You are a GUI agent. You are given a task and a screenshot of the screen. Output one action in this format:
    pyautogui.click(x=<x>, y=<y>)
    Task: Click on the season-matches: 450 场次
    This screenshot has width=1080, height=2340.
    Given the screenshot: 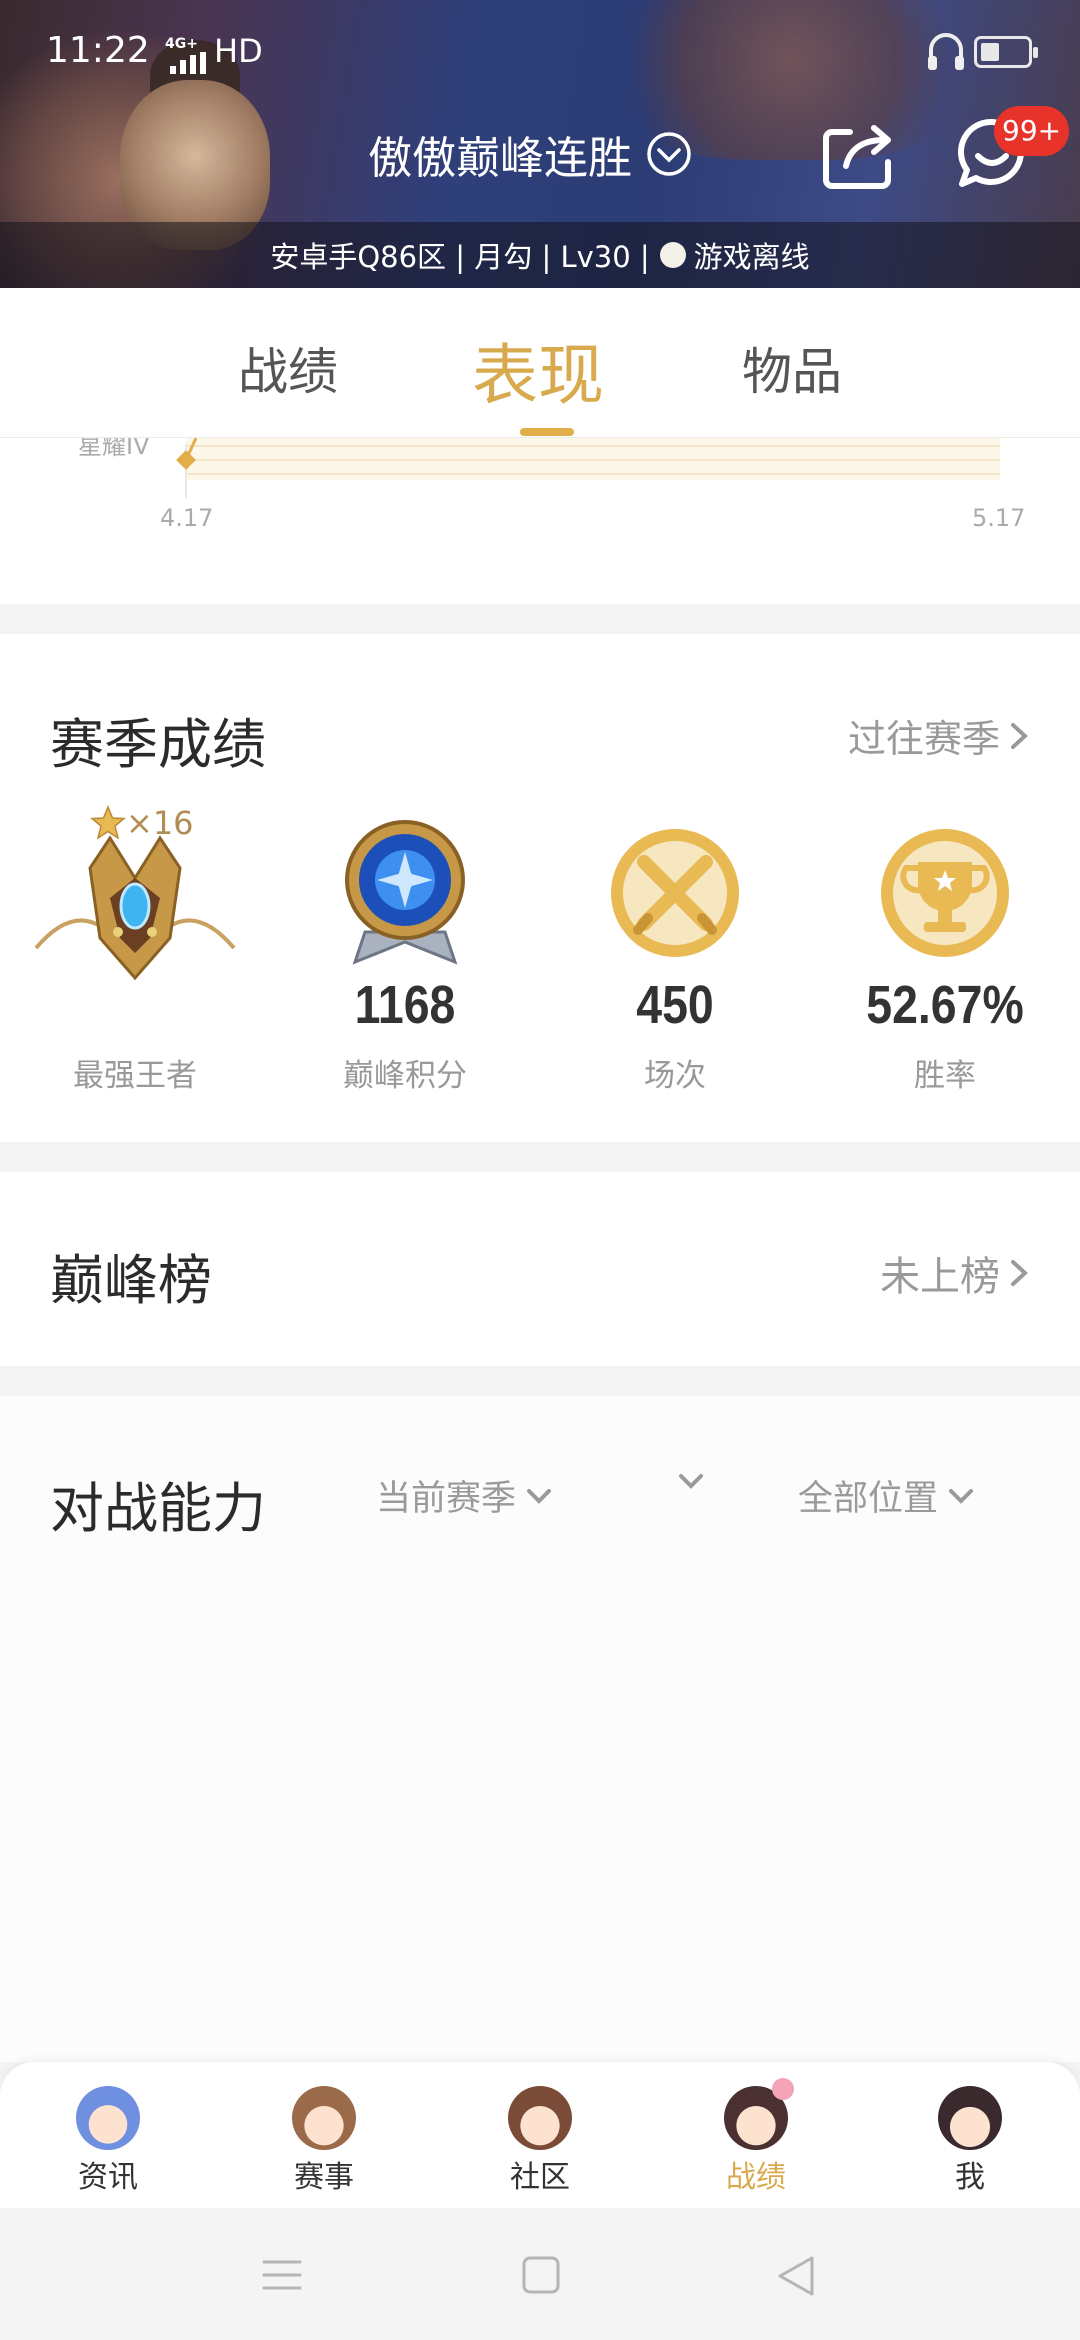 What is the action you would take?
    pyautogui.click(x=675, y=949)
    